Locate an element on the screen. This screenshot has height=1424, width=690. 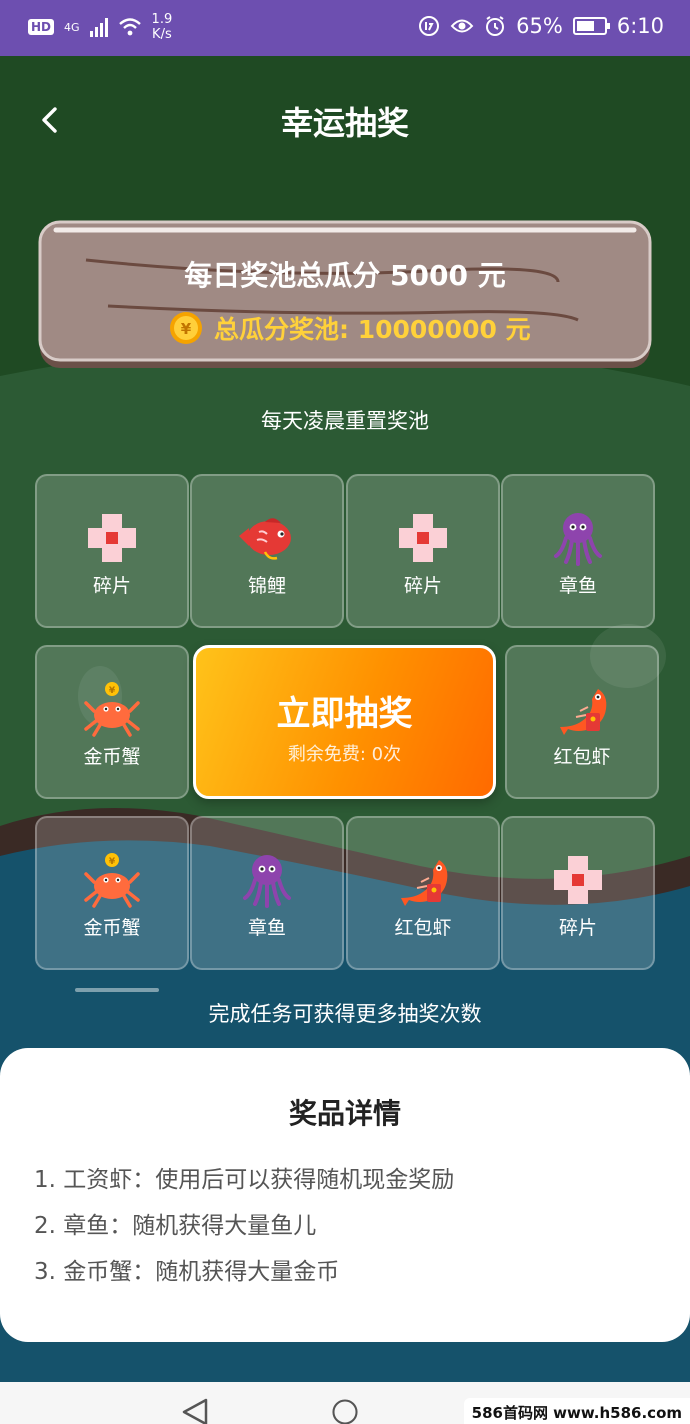
data-saver-icon is located at coordinates (429, 26).